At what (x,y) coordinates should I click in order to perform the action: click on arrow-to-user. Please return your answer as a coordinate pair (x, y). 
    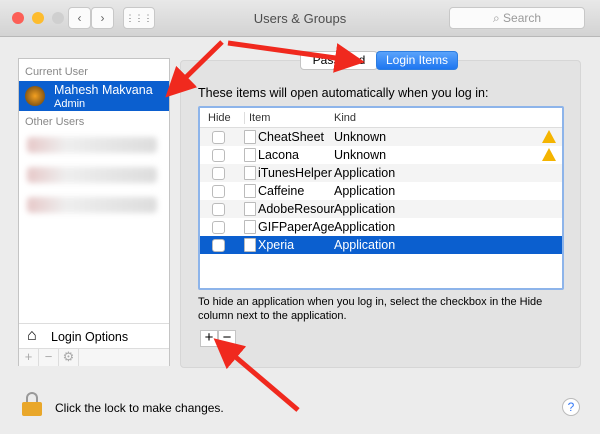
    Looking at the image, I should click on (194, 69).